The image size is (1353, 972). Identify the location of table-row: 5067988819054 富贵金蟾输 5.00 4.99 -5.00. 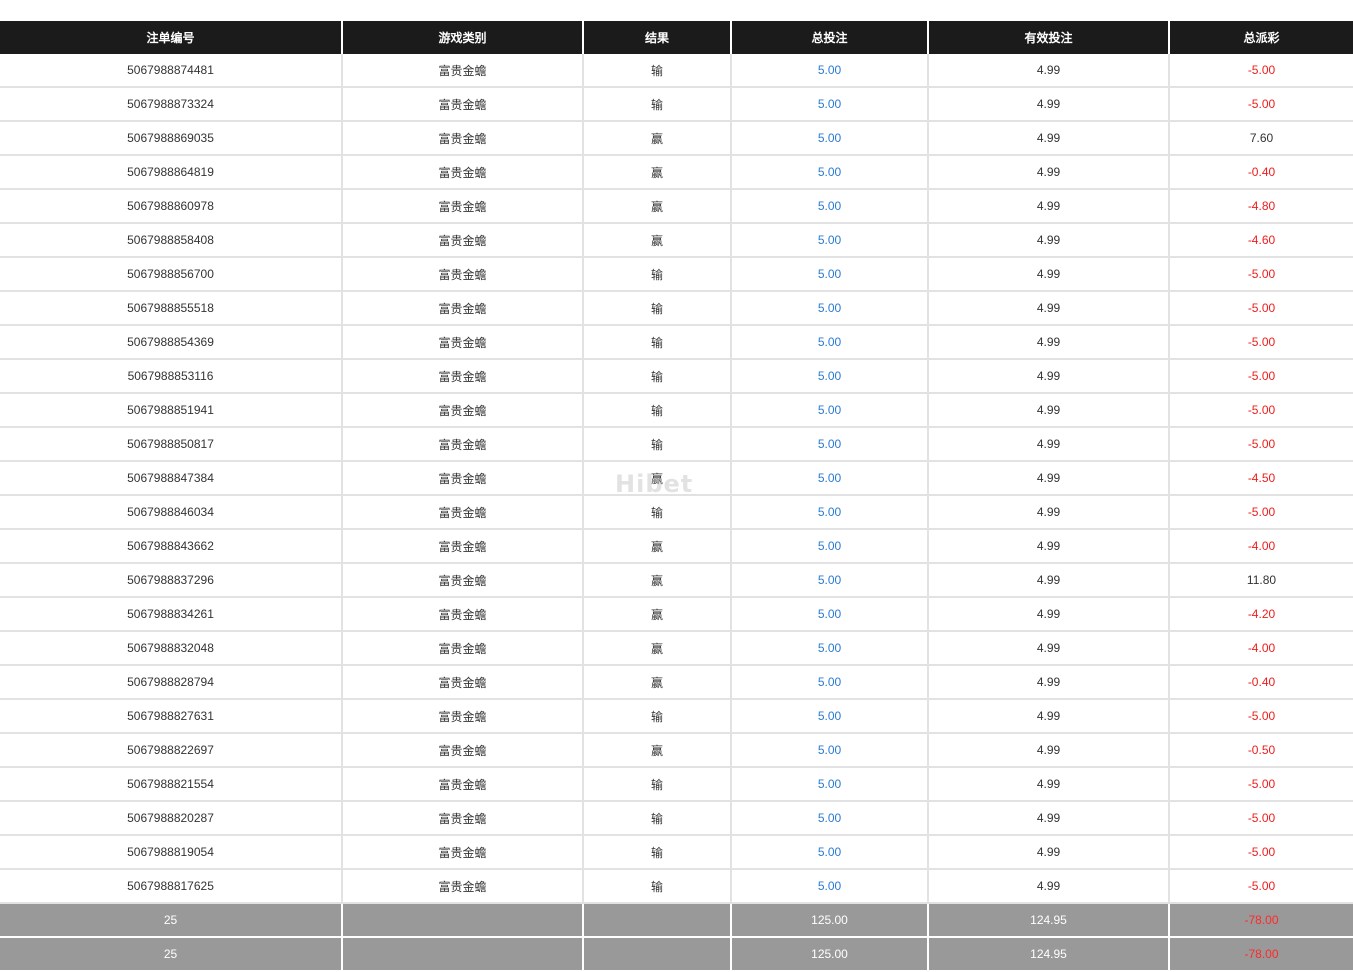
(676, 852).